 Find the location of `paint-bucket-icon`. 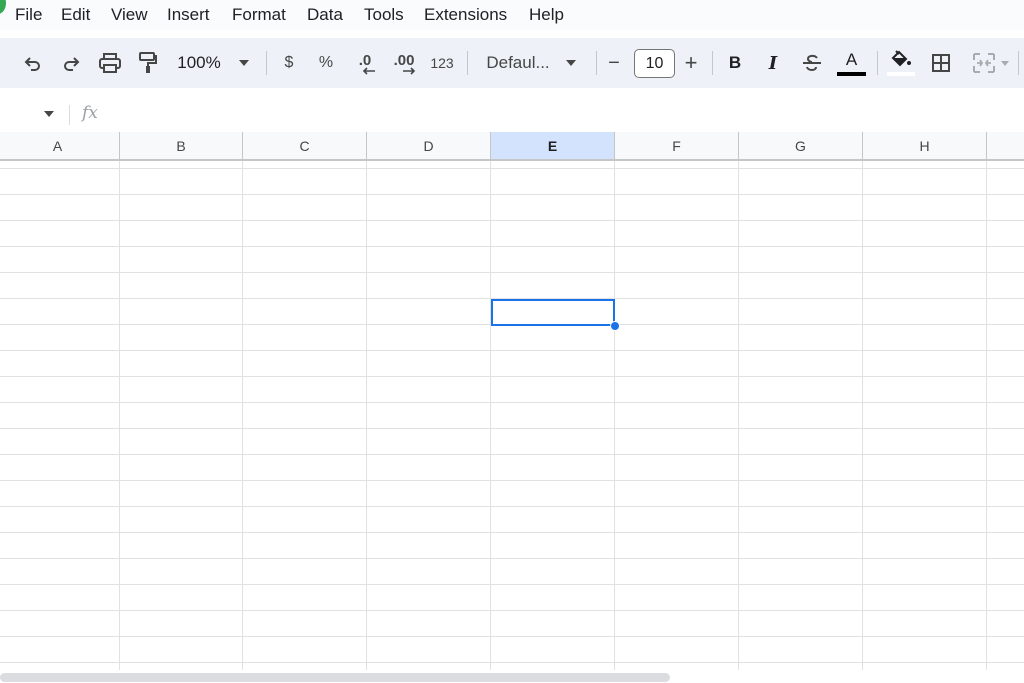

paint-bucket-icon is located at coordinates (901, 58).